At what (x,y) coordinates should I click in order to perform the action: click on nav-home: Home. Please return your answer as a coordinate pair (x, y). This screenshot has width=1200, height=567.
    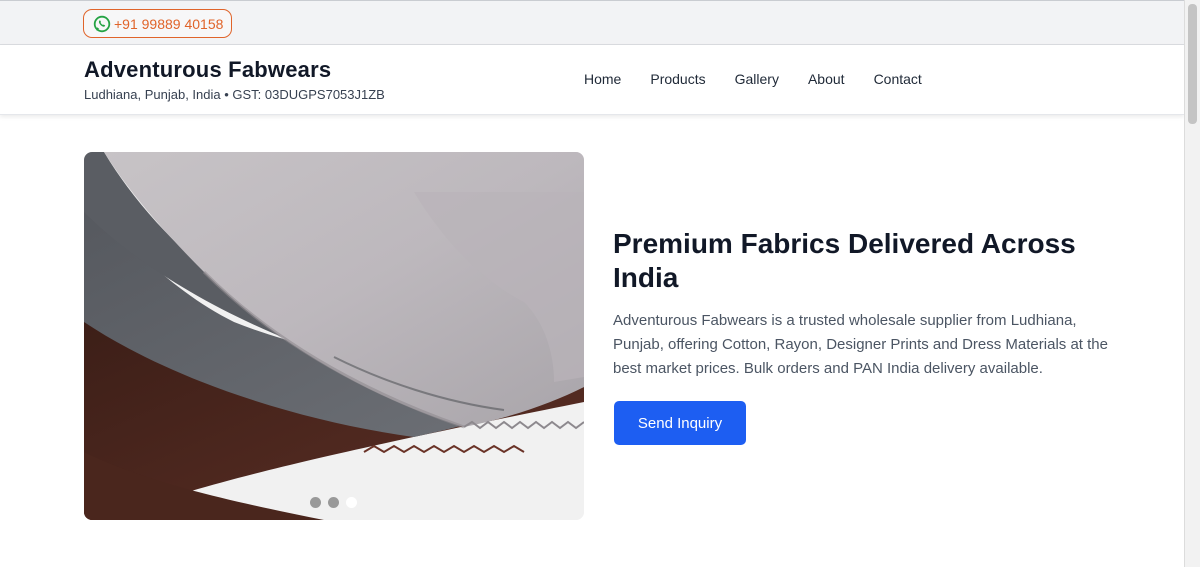
    Looking at the image, I should click on (602, 79).